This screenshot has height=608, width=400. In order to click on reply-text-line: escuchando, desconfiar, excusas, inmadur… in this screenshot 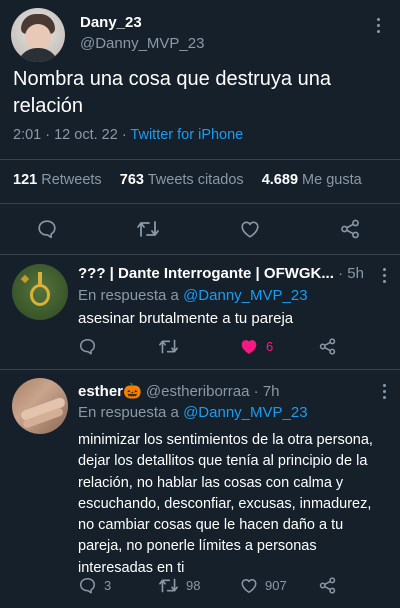, I will do `click(225, 503)`.